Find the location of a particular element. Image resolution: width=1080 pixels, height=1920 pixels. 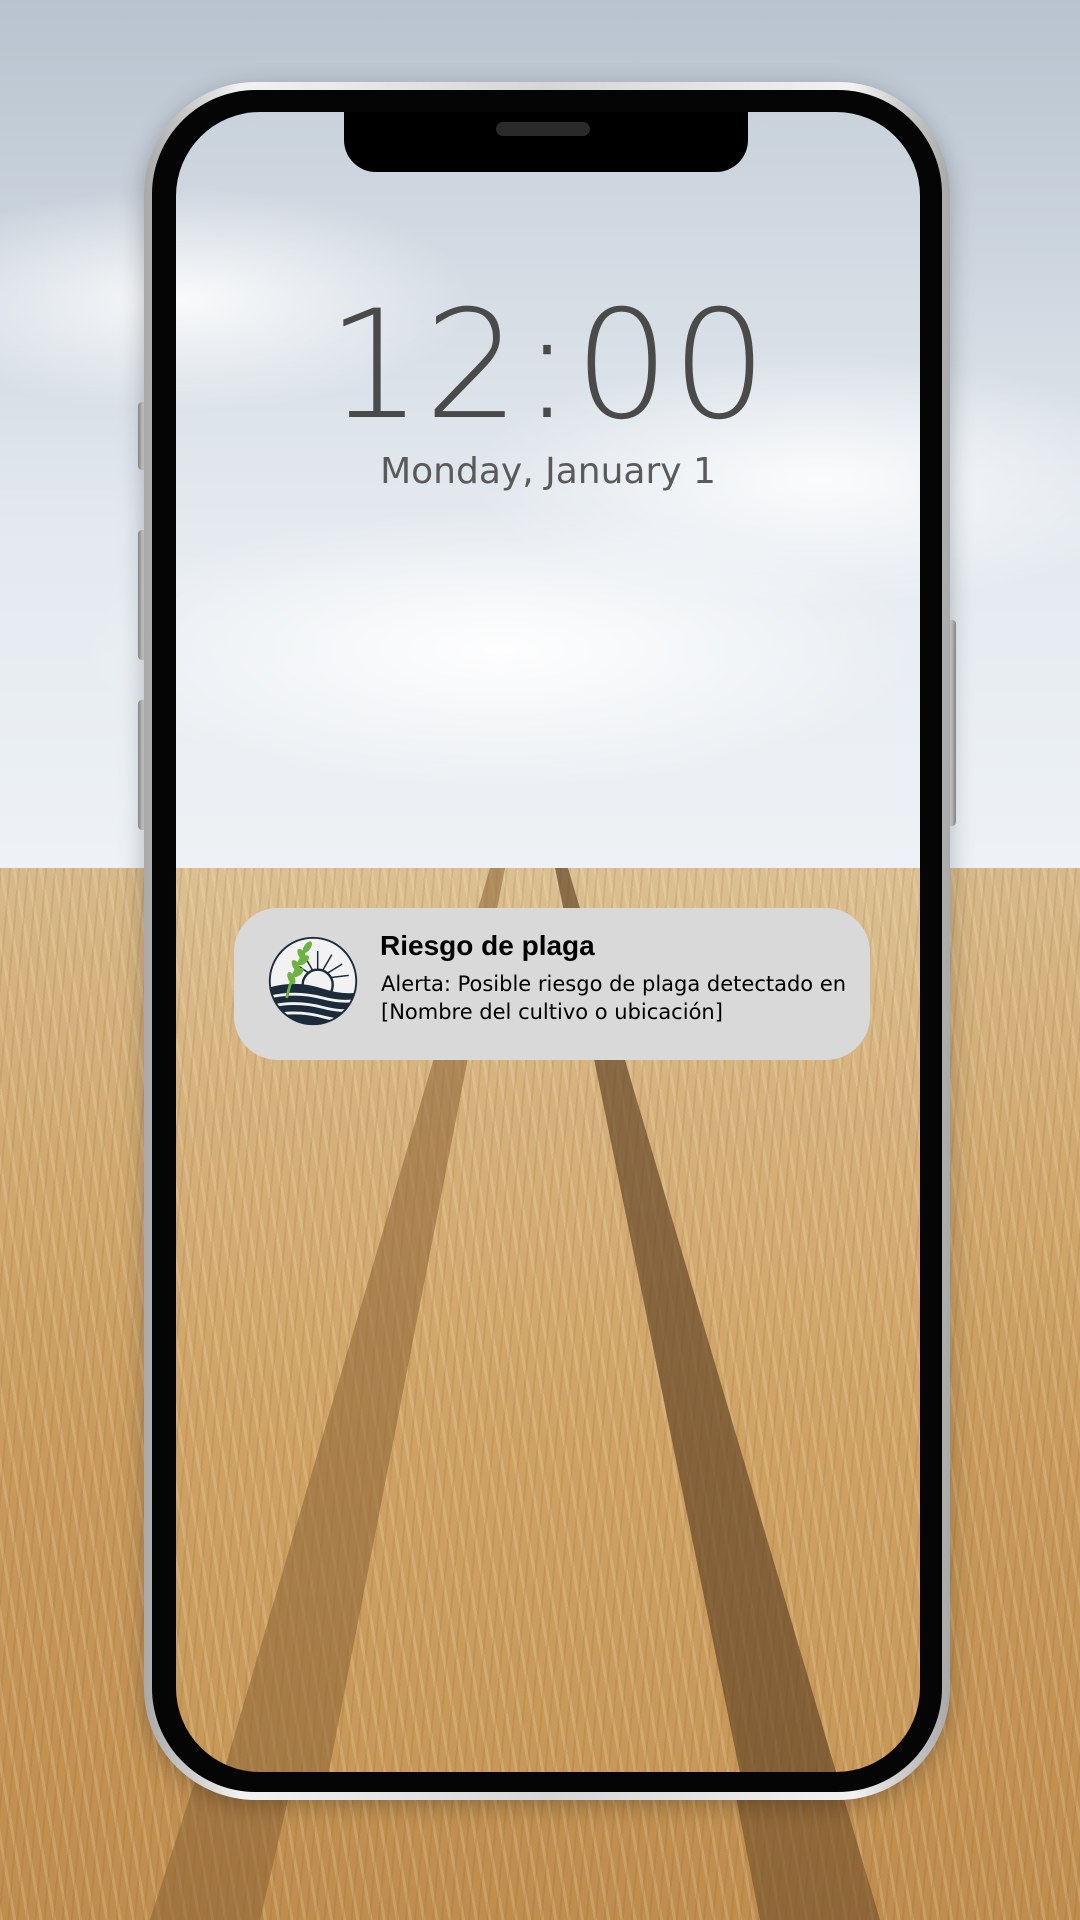

phone-notch is located at coordinates (546, 142).